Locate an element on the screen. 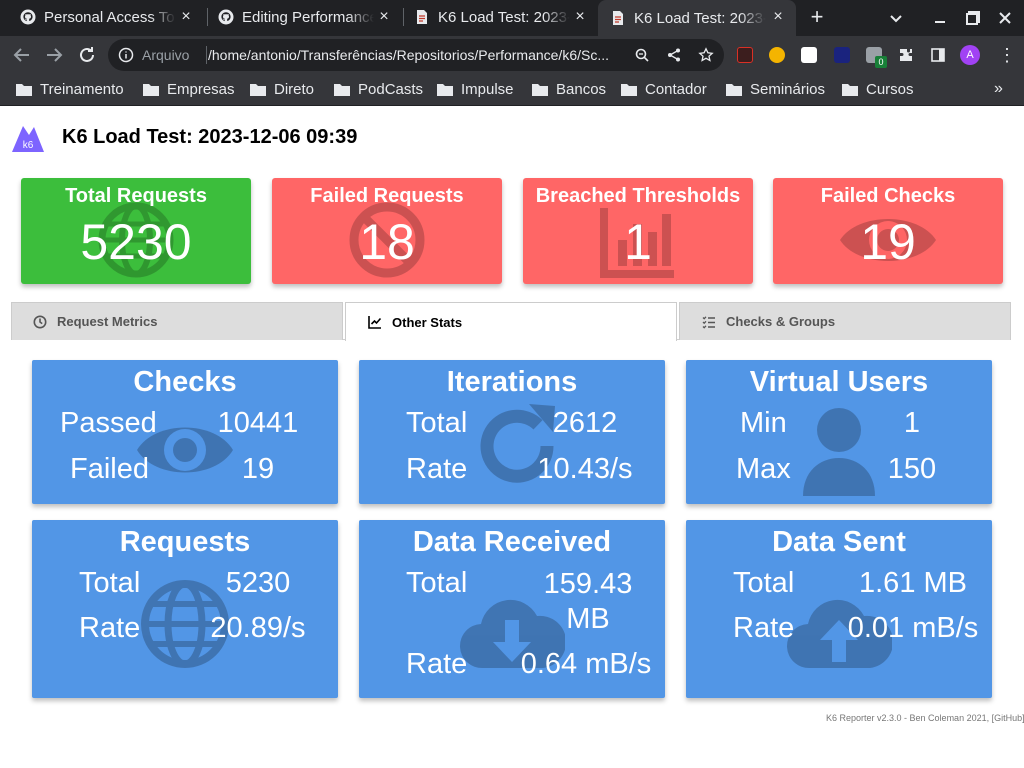 Image resolution: width=1024 pixels, height=768 pixels. browser-tab: Editing Performance × is located at coordinates (304, 17).